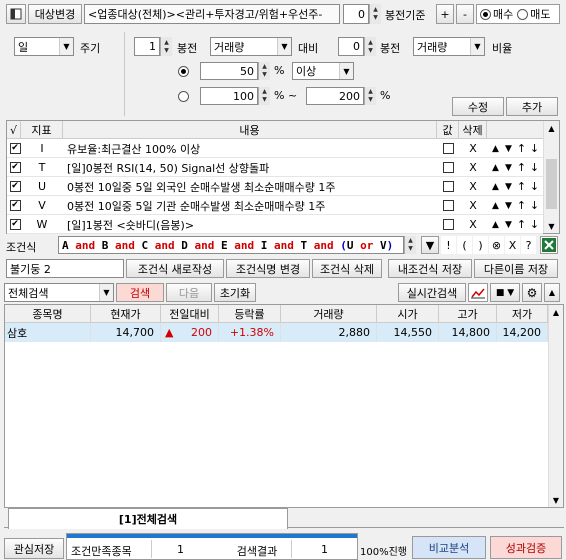  I want to click on formula-op-button: ?, so click(528, 245).